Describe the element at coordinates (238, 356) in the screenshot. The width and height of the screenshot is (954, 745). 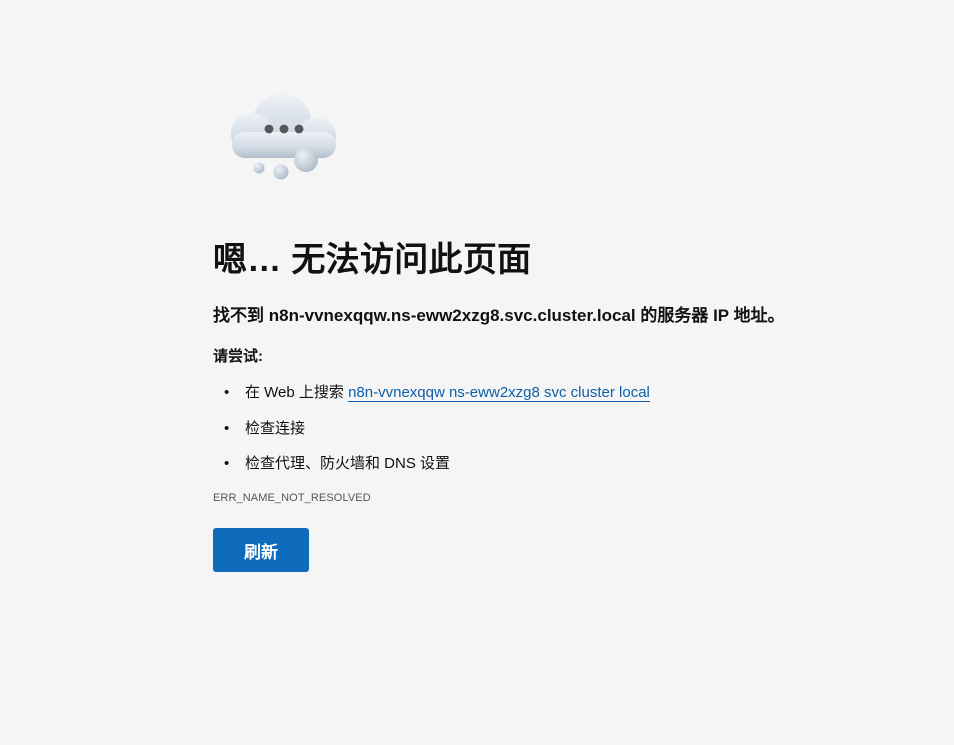
I see `try-label: 请尝试:` at that location.